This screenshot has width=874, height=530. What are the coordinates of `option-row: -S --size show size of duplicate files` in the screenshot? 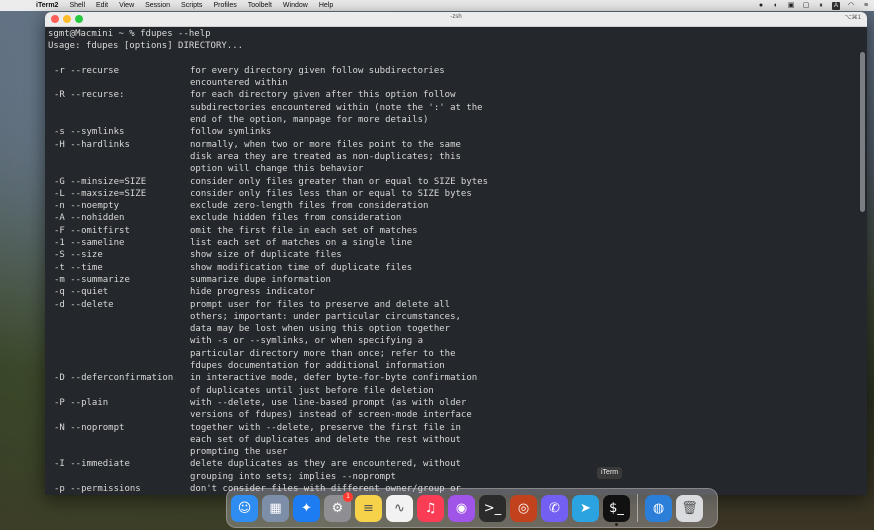 It's located at (452, 255).